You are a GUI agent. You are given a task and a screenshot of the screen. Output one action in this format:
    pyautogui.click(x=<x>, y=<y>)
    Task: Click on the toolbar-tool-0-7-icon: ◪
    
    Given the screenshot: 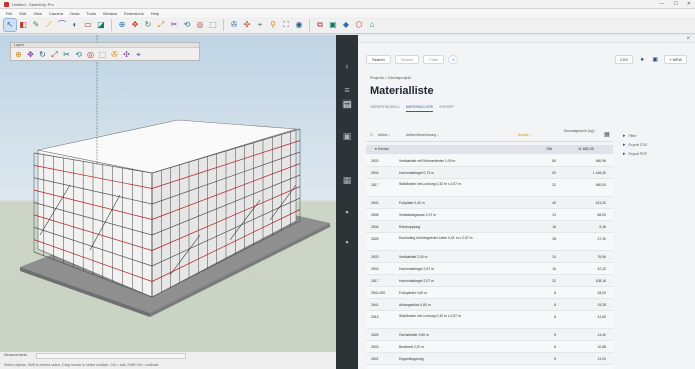 What is the action you would take?
    pyautogui.click(x=101, y=25)
    